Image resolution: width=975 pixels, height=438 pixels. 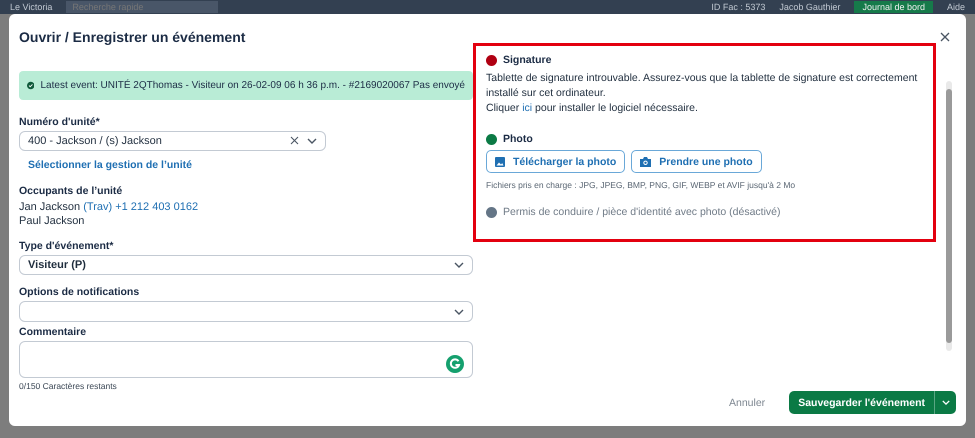 I want to click on signature-message: Tablette de signature introuvable. Assurez-vous que la tablette de signature est correctement installé sur cet ordinateur., so click(x=702, y=86).